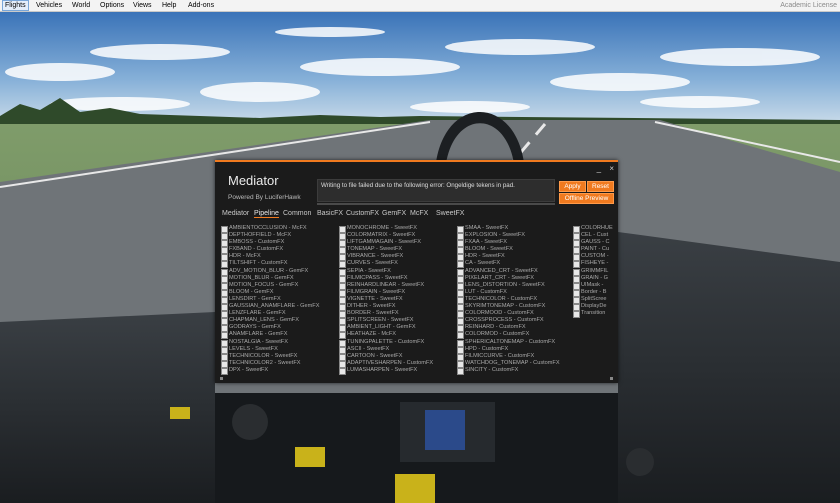  What do you see at coordinates (386, 364) in the screenshot?
I see `effect-item: ADAPTIVESHARPEN - CustomFX` at bounding box center [386, 364].